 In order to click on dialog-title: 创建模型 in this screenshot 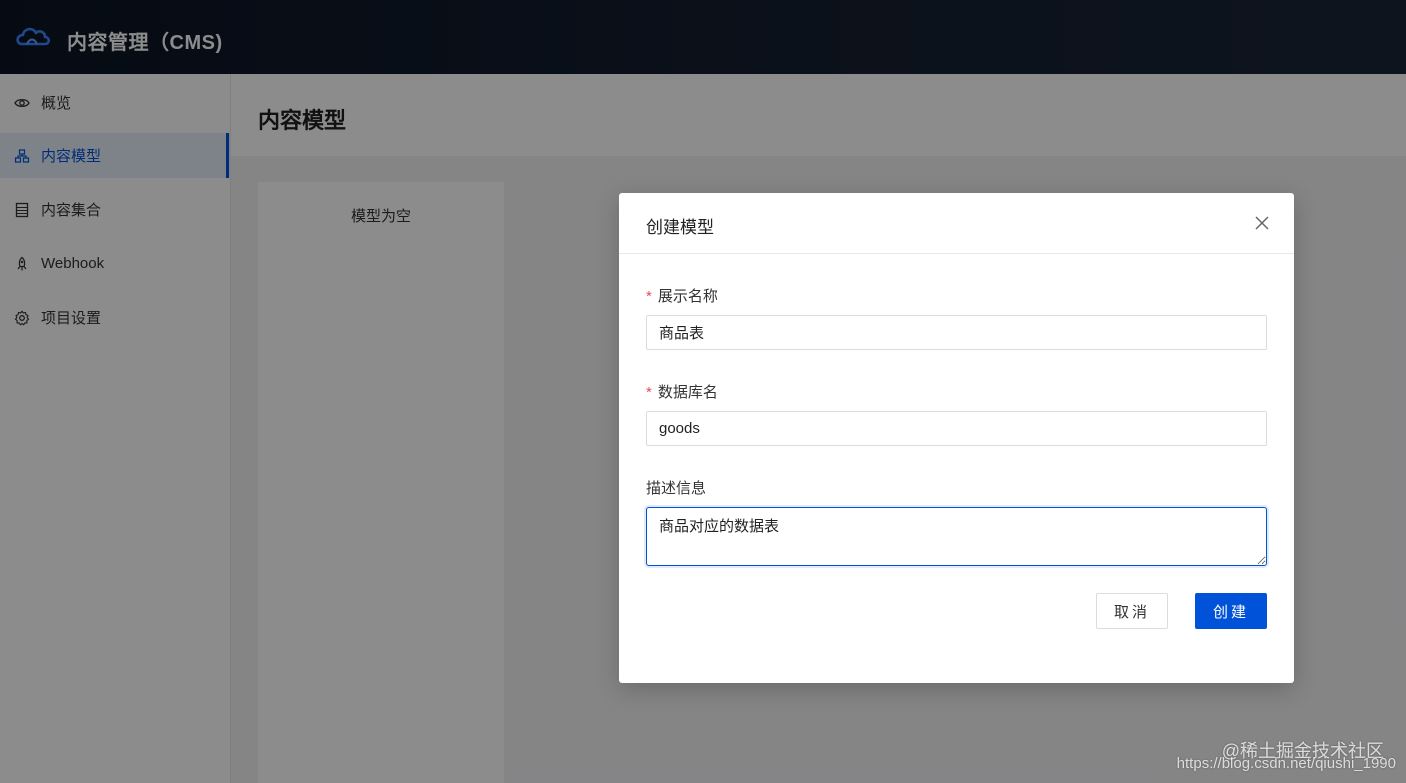, I will do `click(680, 227)`.